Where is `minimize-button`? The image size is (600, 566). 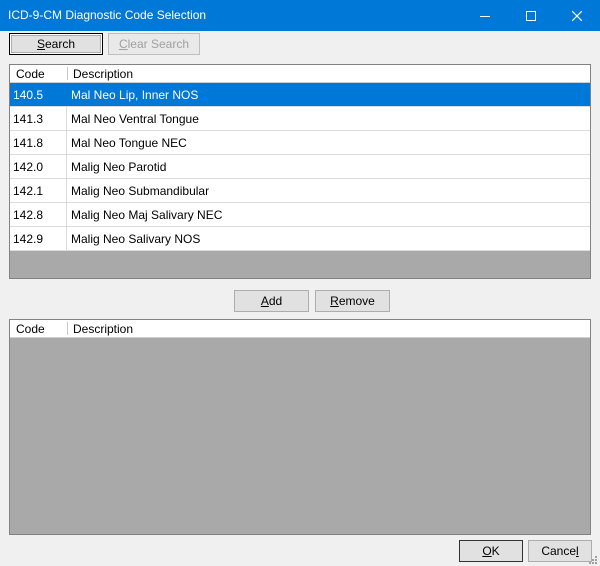
minimize-button is located at coordinates (485, 15).